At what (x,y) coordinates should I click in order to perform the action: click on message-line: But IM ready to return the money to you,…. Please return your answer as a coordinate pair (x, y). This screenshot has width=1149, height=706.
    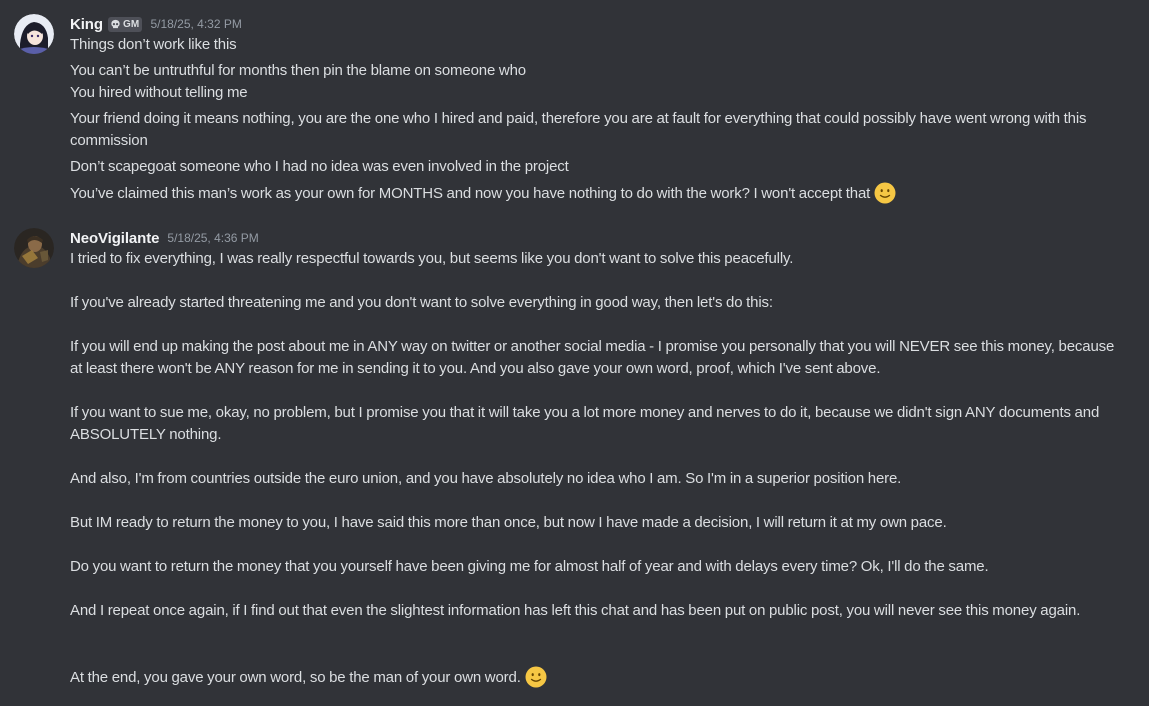
    Looking at the image, I should click on (600, 523).